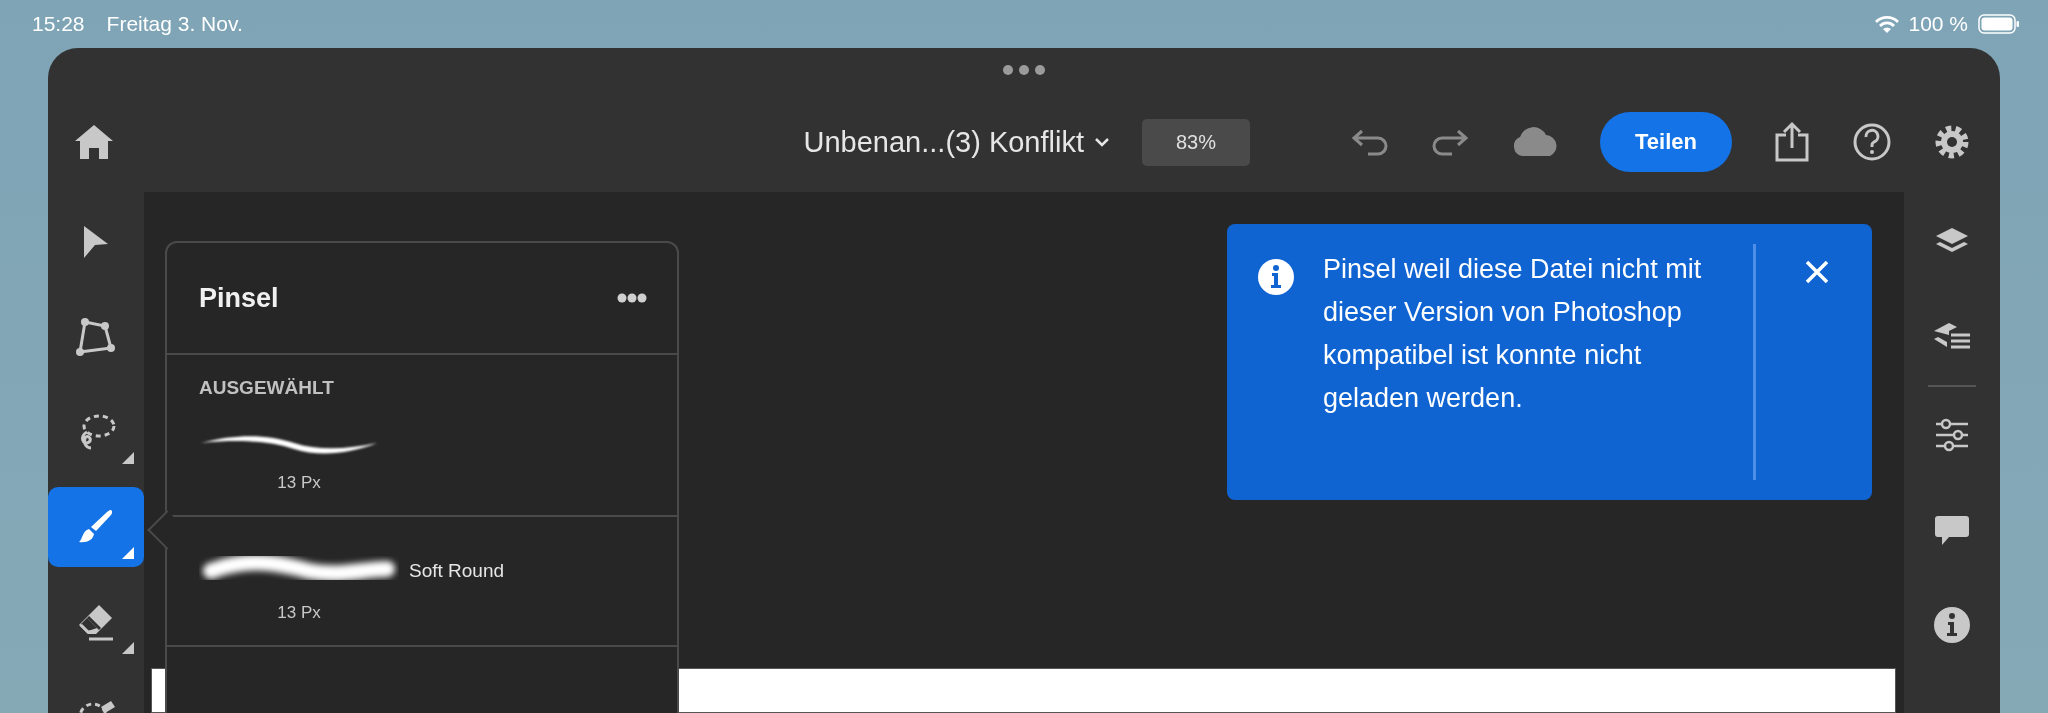 Image resolution: width=2048 pixels, height=713 pixels. What do you see at coordinates (1102, 142) in the screenshot?
I see `chevron-down-icon` at bounding box center [1102, 142].